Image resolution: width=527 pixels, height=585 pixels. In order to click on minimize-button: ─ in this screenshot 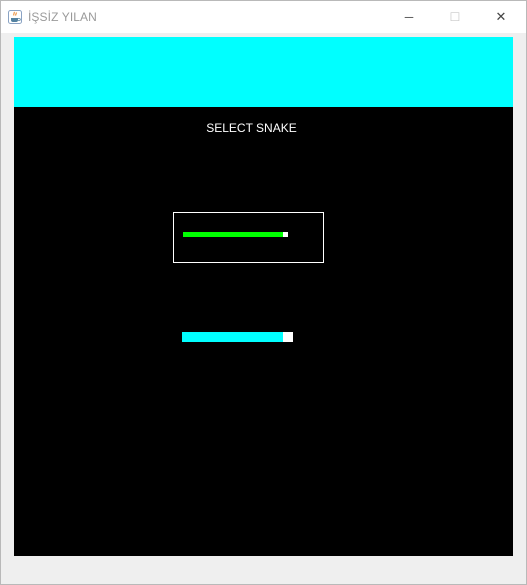, I will do `click(409, 17)`.